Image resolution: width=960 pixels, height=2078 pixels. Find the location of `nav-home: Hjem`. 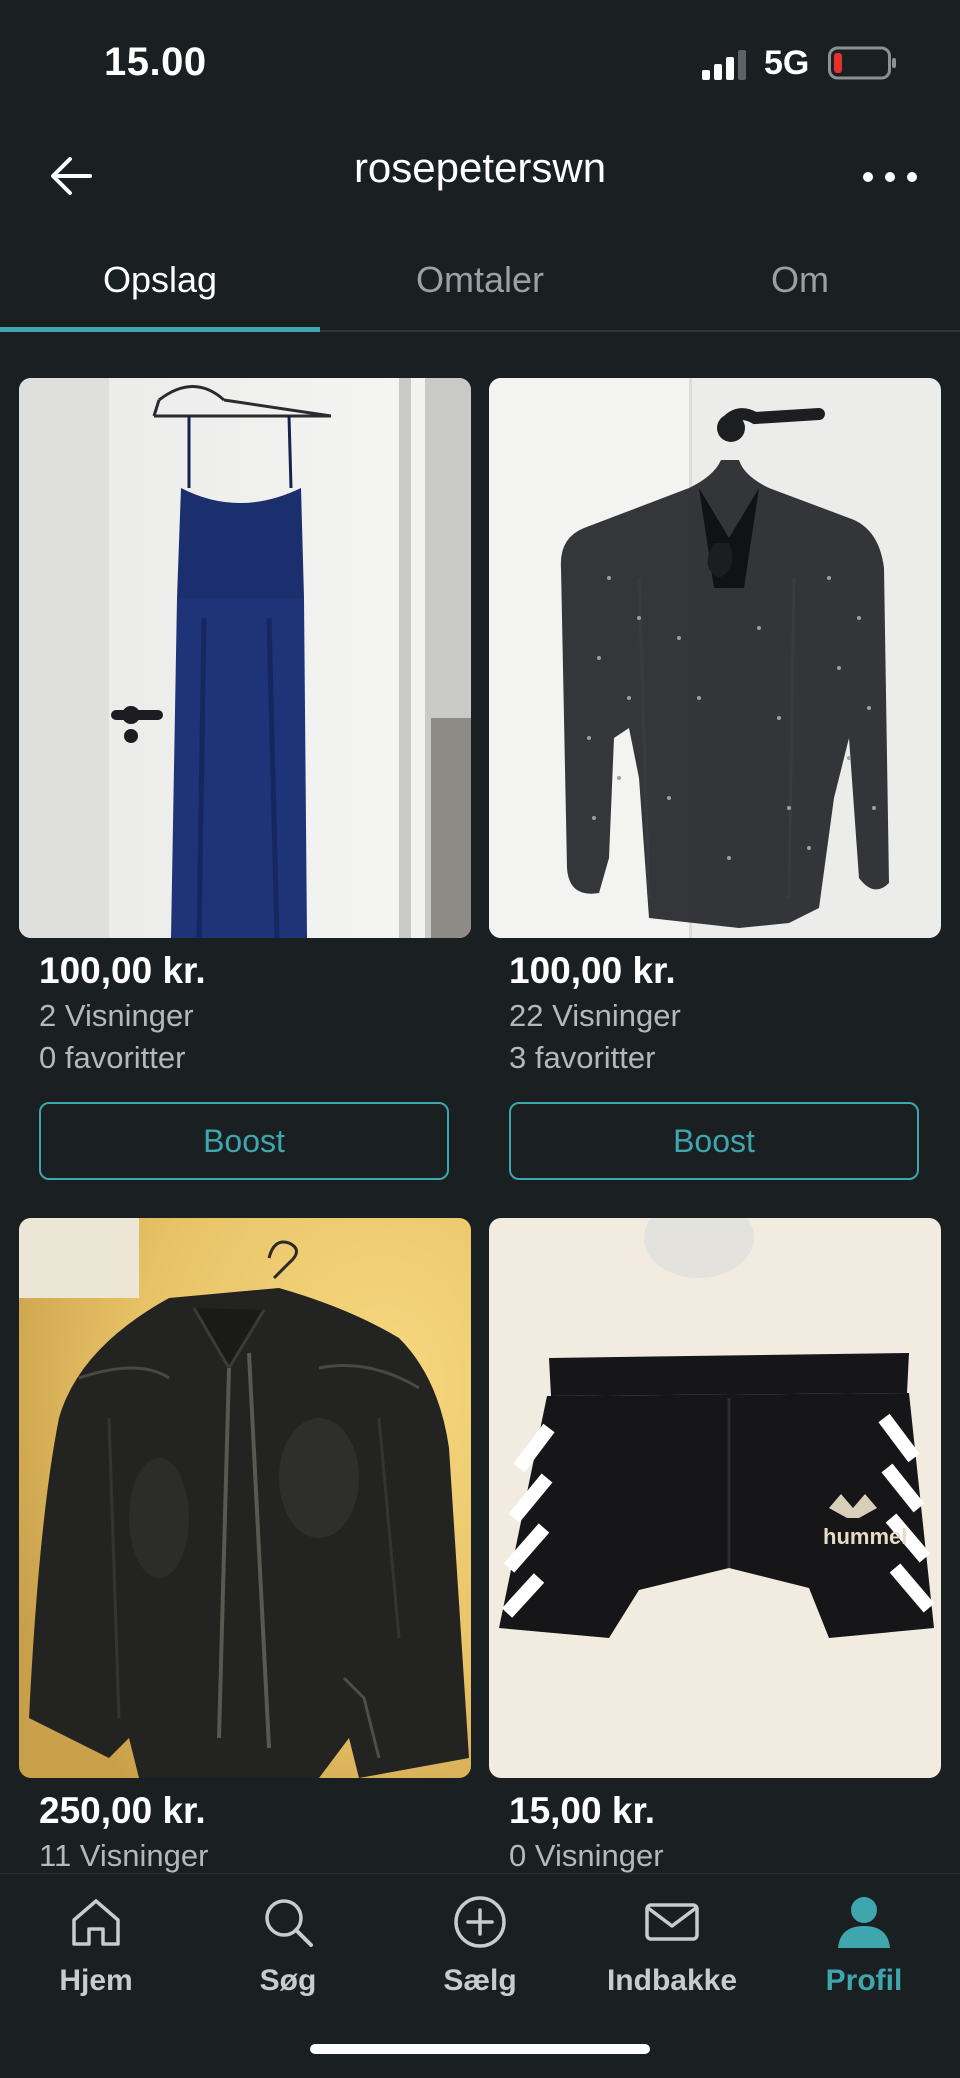

nav-home: Hjem is located at coordinates (96, 1945).